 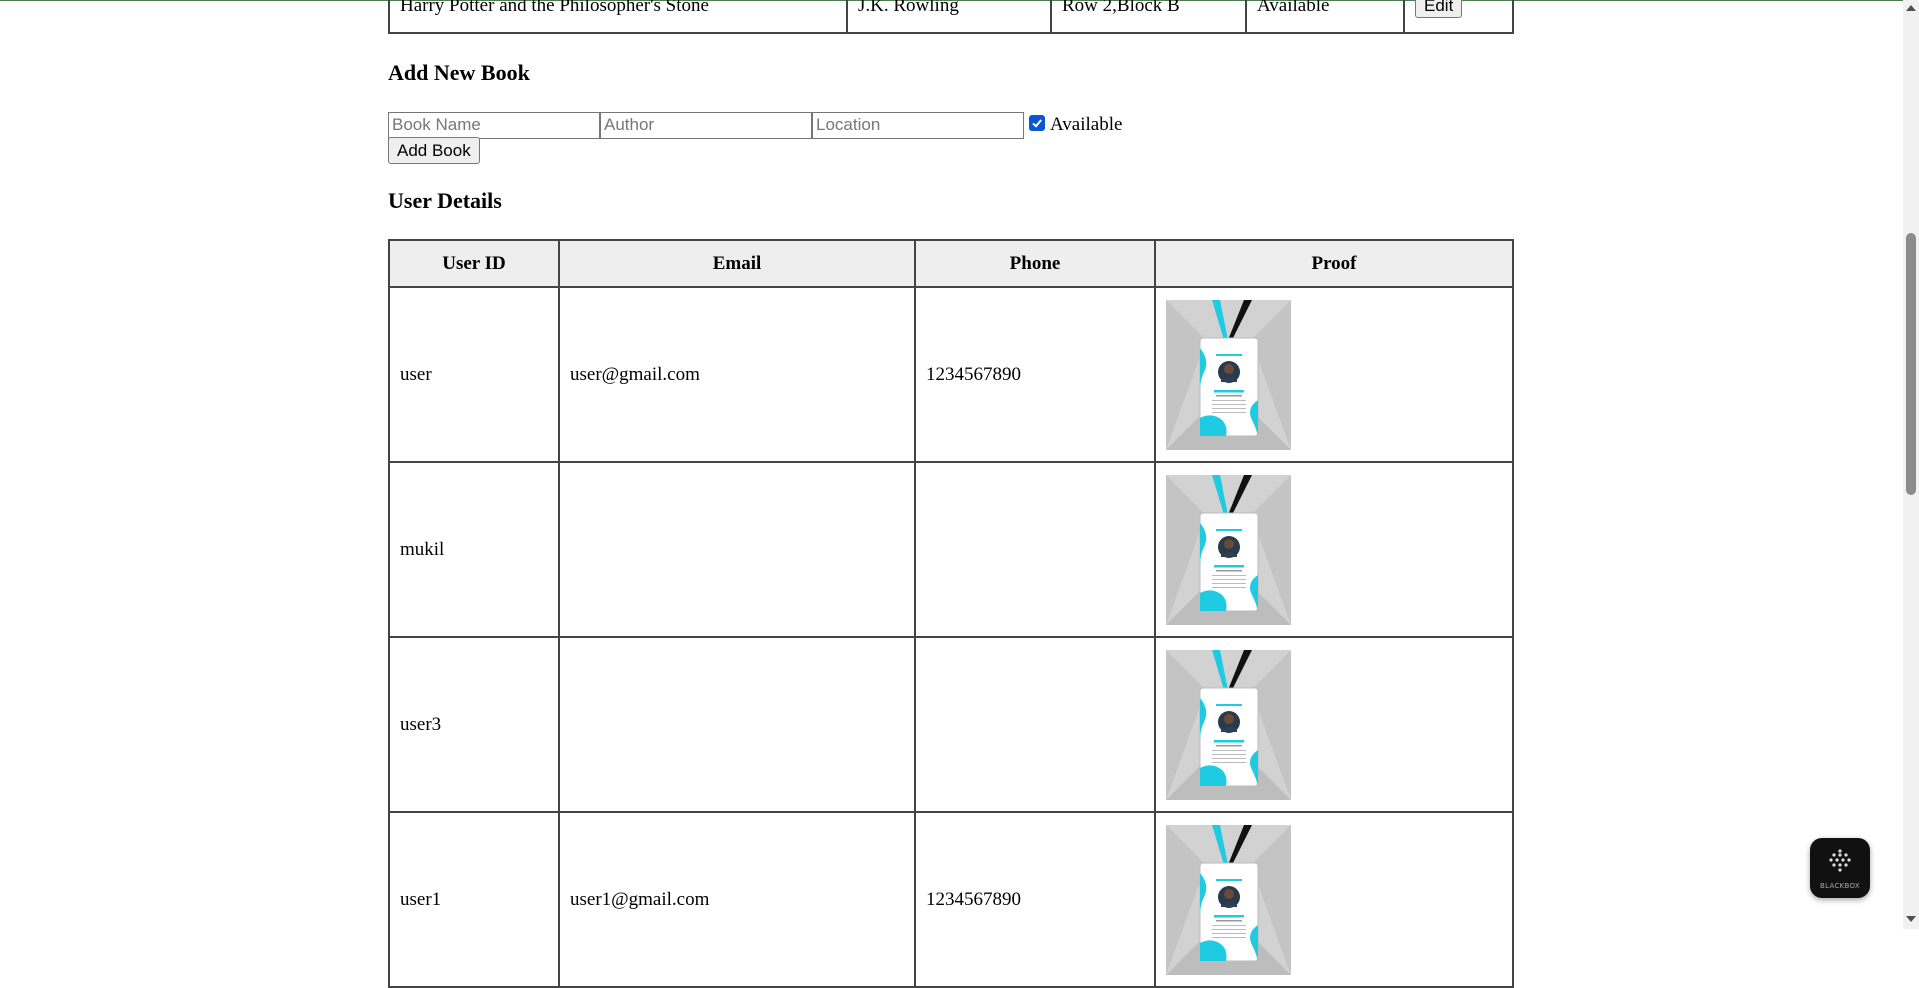 I want to click on user-email-cell: user@gmail.com, so click(x=737, y=374).